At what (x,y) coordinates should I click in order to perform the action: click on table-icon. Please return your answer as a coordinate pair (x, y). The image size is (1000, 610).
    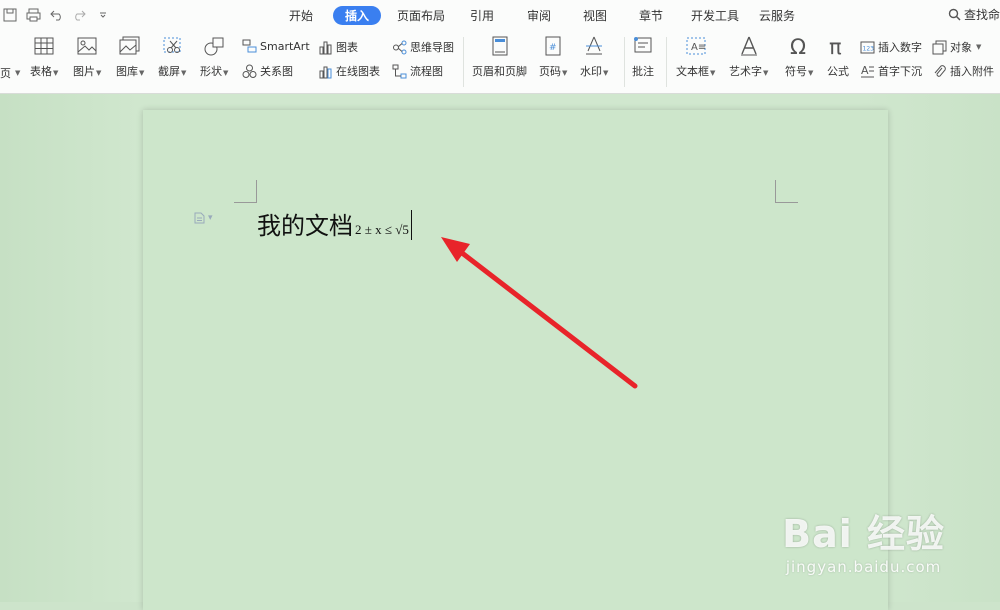
    Looking at the image, I should click on (44, 46).